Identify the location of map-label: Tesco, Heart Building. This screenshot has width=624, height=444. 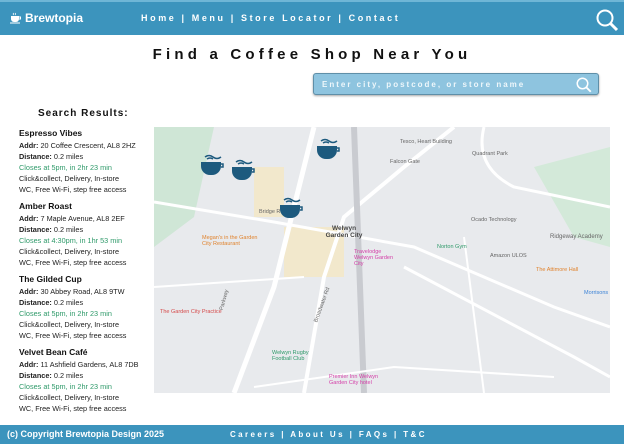
(426, 142).